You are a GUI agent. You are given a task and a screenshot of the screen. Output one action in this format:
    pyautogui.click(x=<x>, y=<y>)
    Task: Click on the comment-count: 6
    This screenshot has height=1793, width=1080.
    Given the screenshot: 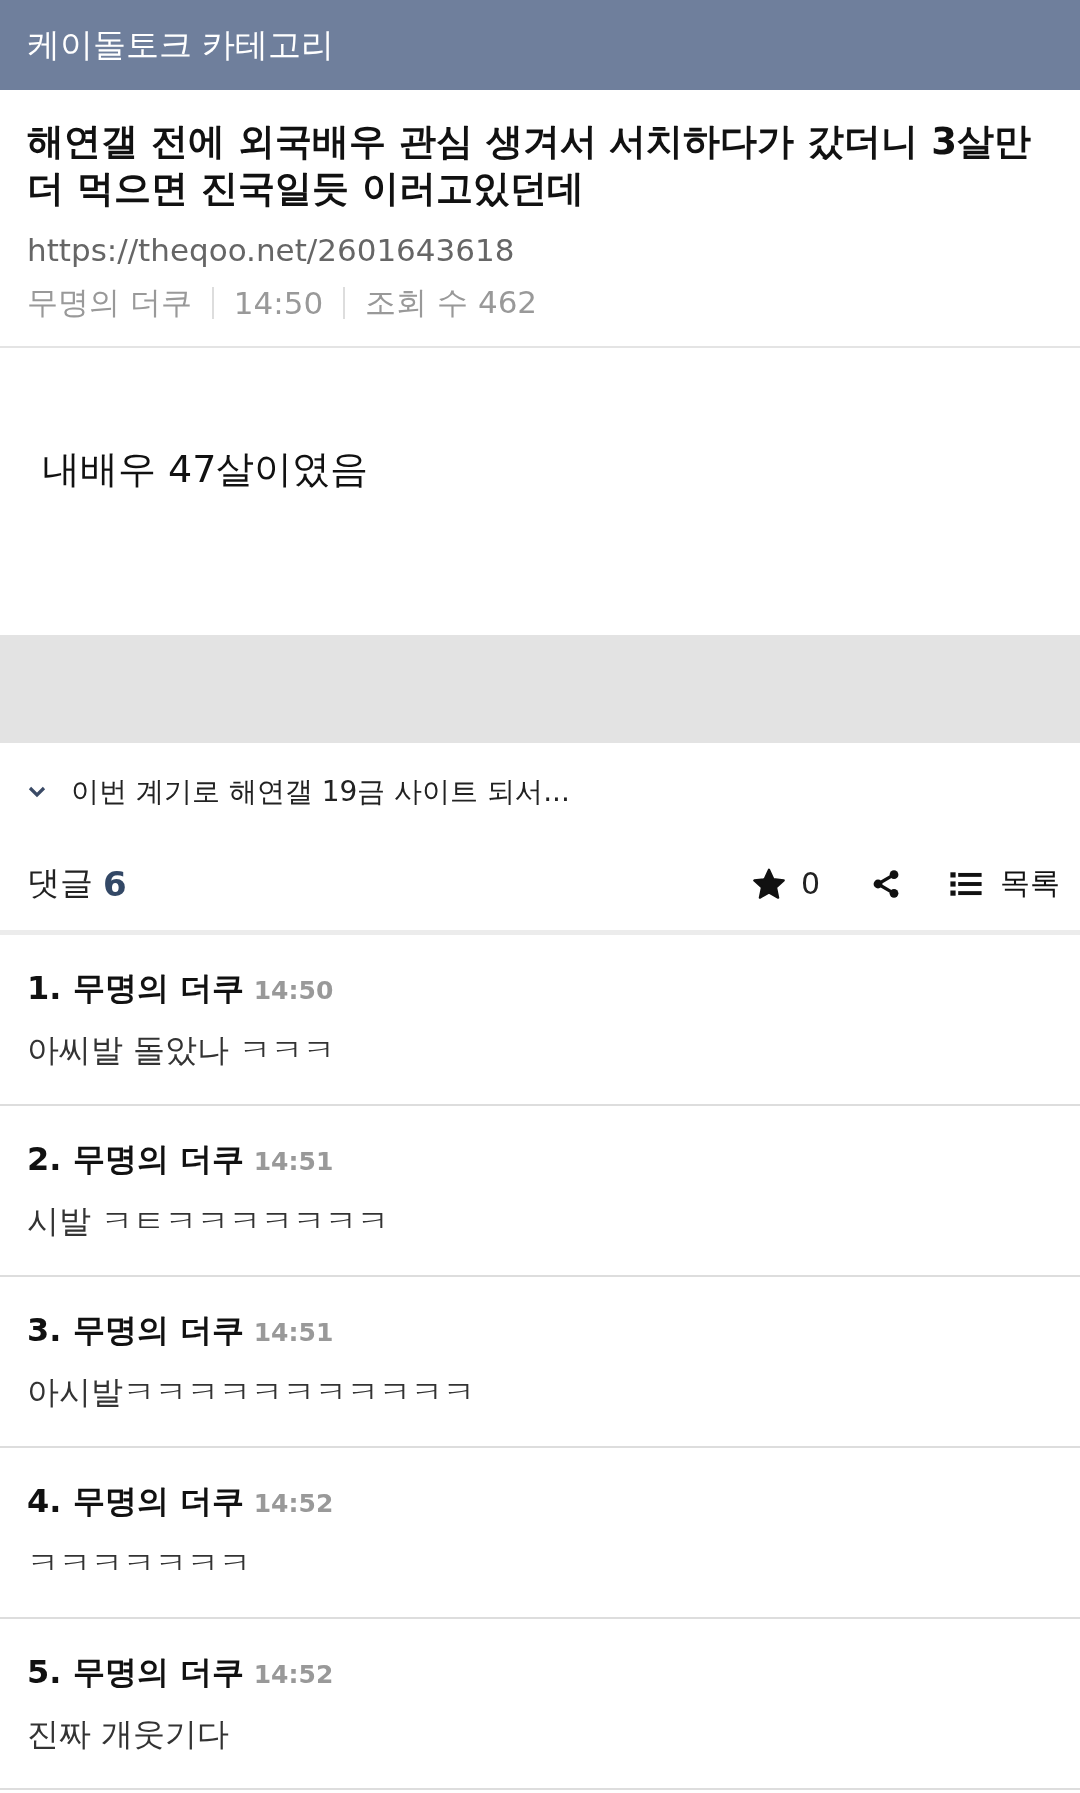 What is the action you would take?
    pyautogui.click(x=115, y=883)
    